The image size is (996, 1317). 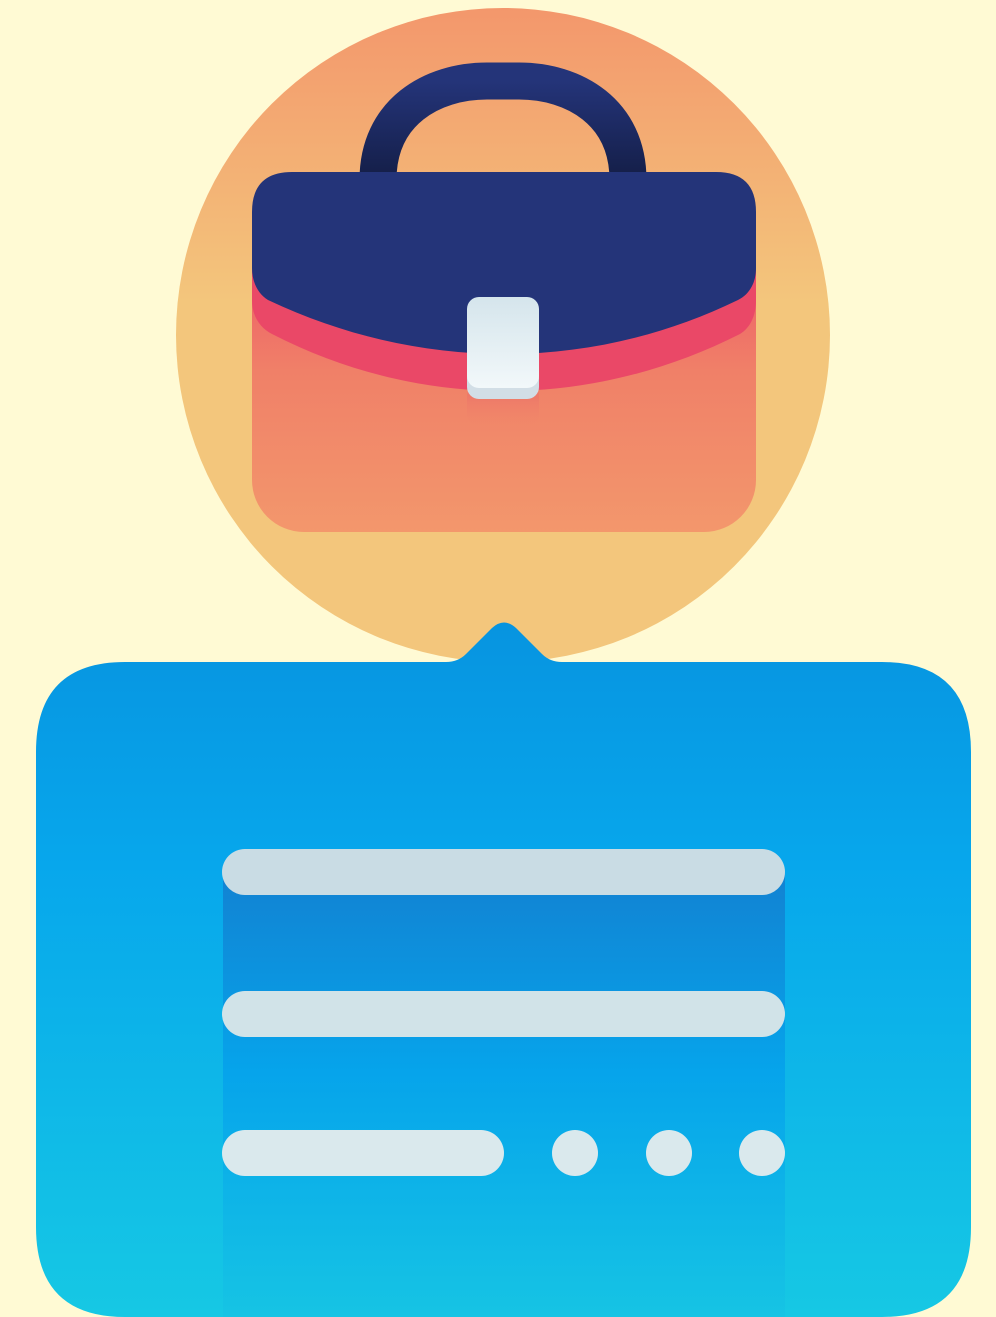 What do you see at coordinates (503, 342) in the screenshot?
I see `briefcase-clasp` at bounding box center [503, 342].